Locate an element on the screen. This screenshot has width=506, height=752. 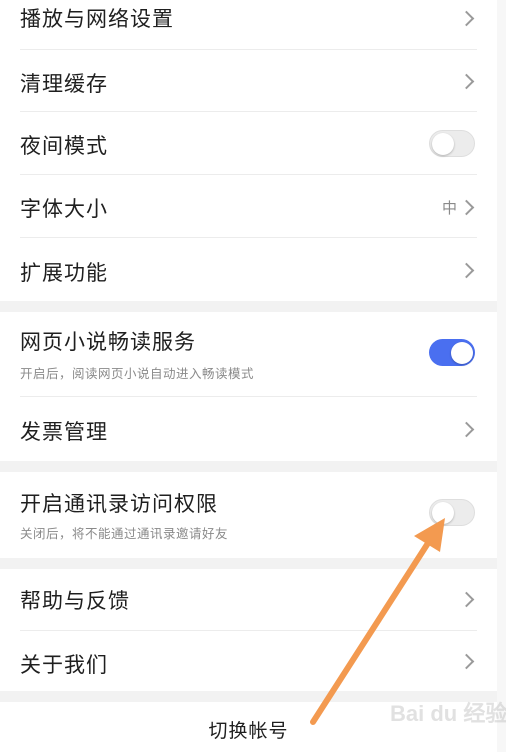
arrow-head is located at coordinates (429, 535).